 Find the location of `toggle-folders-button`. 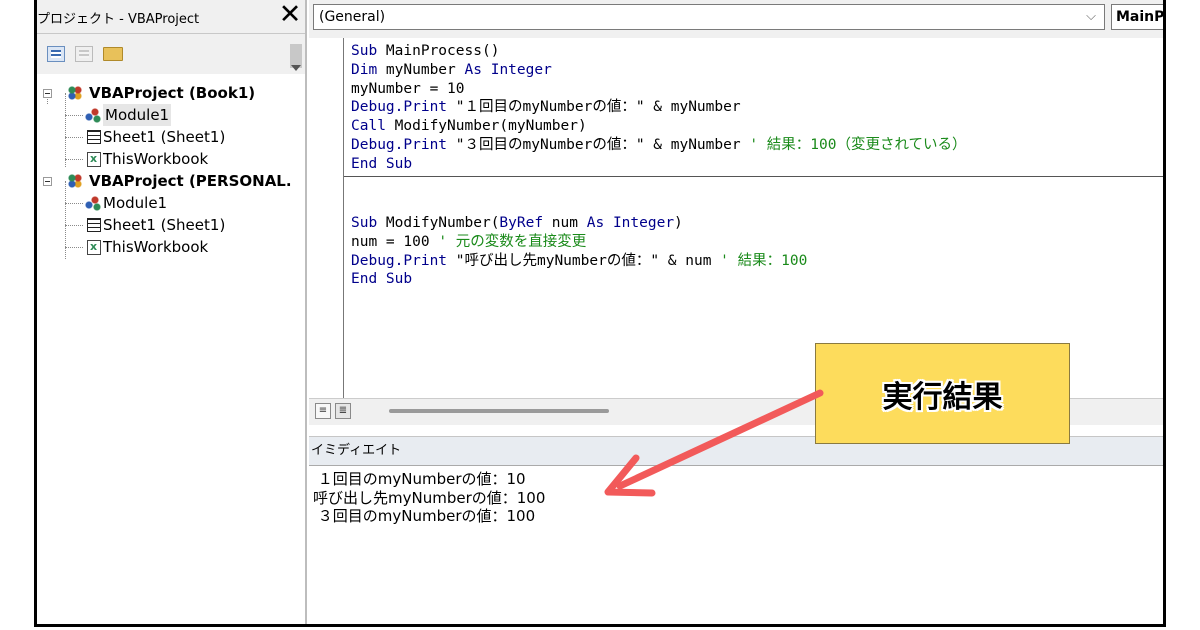

toggle-folders-button is located at coordinates (113, 54).